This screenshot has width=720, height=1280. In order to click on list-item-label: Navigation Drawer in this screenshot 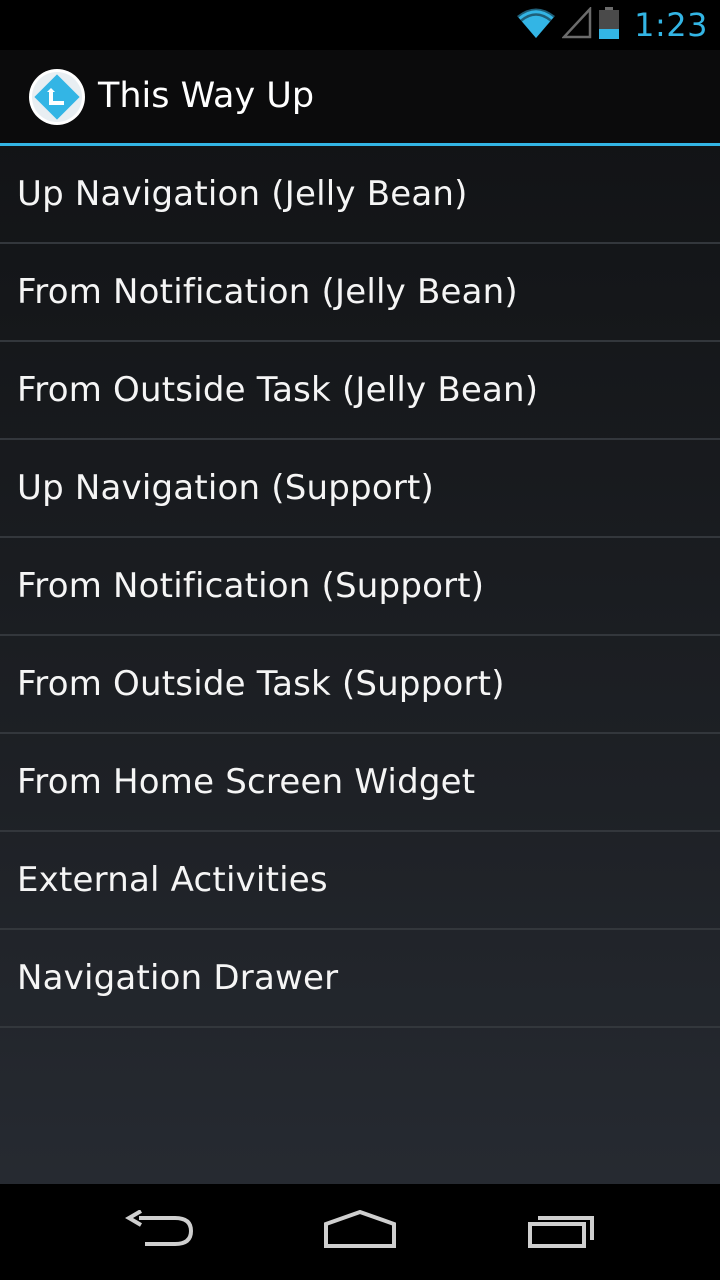, I will do `click(178, 978)`.